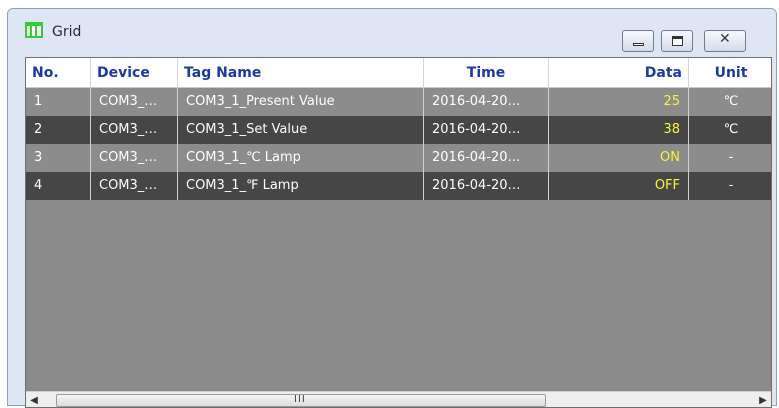 The height and width of the screenshot is (408, 779). I want to click on cell-no: 4, so click(58, 186).